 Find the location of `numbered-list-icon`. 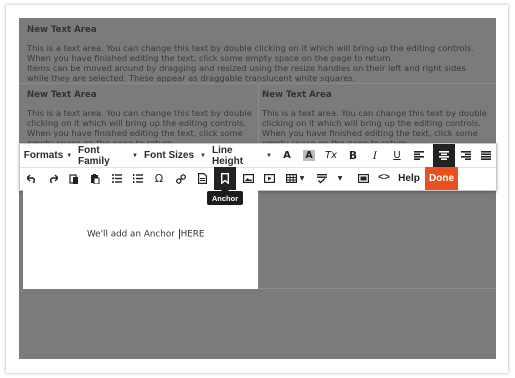

numbered-list-icon is located at coordinates (138, 178).